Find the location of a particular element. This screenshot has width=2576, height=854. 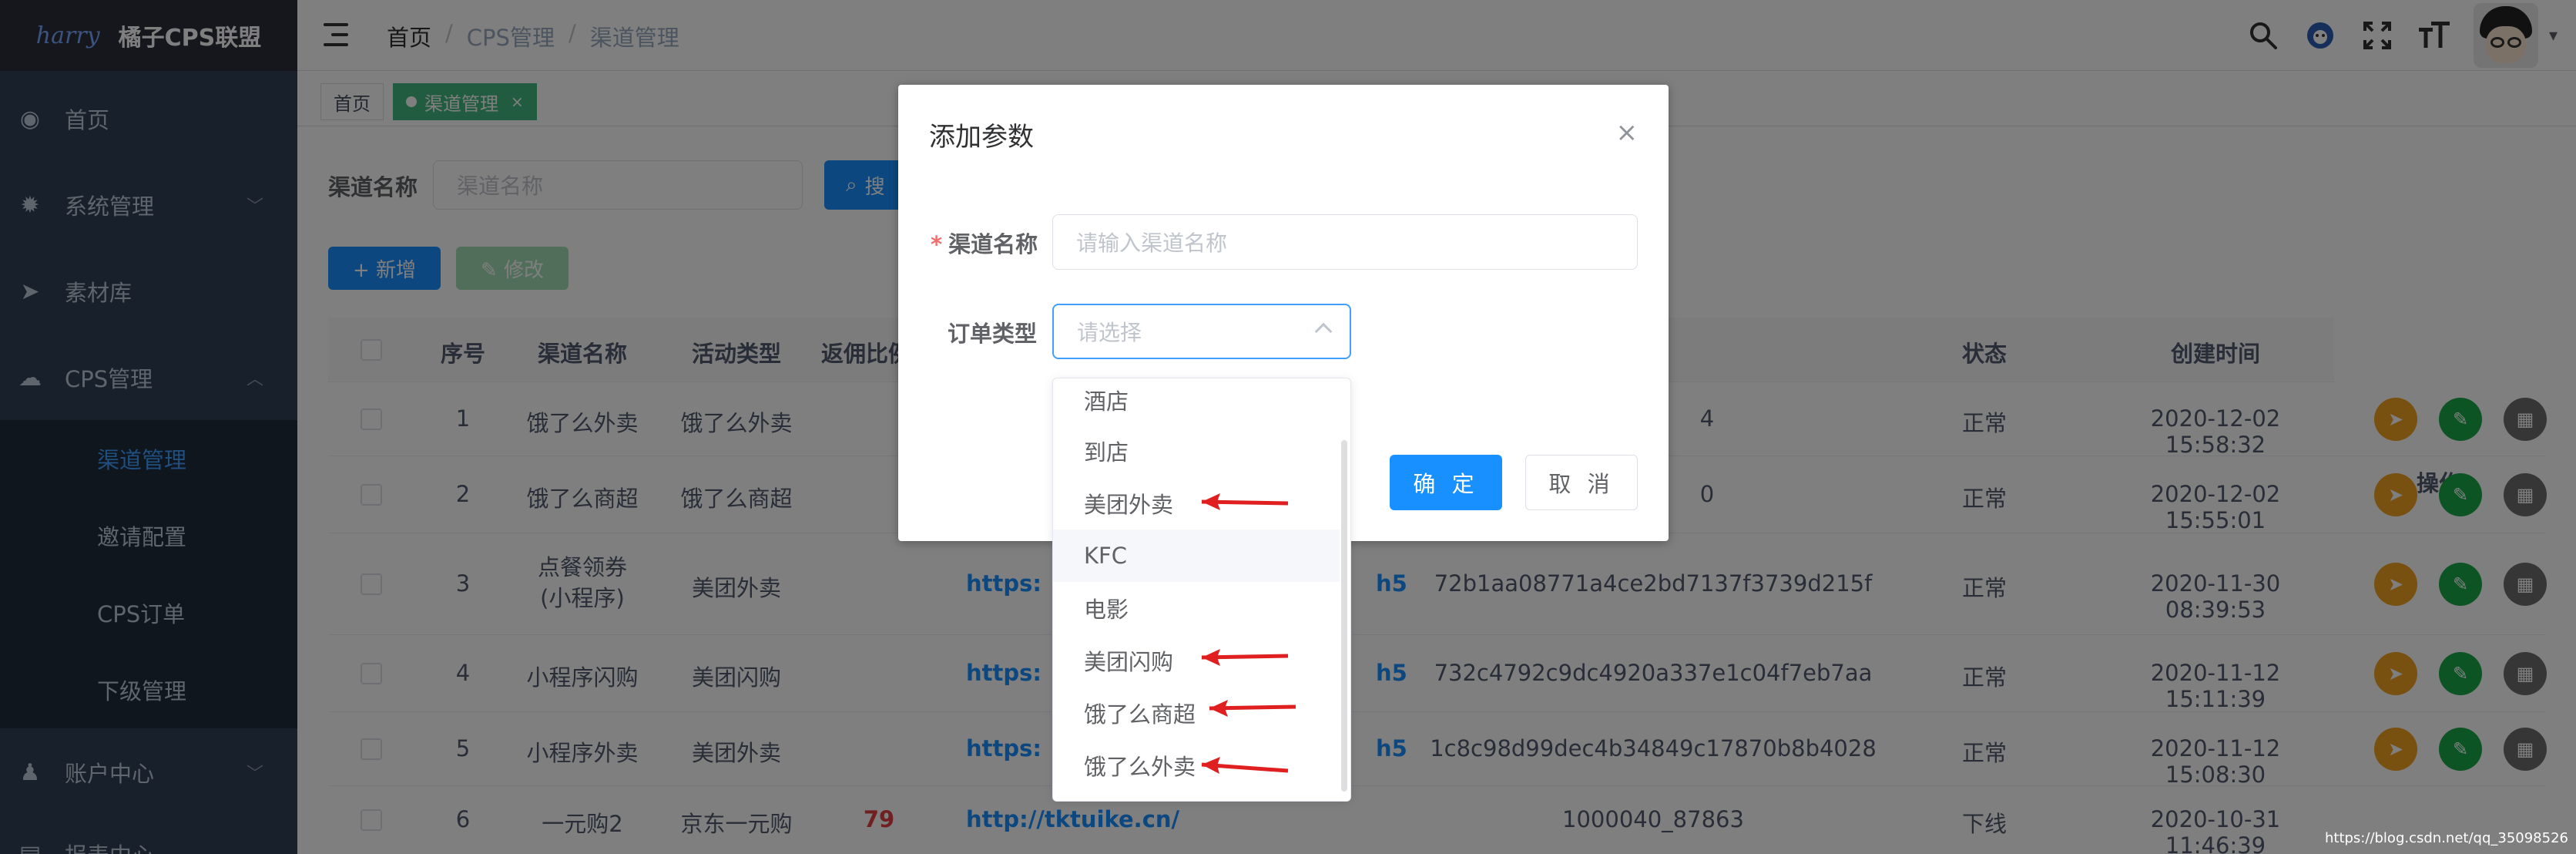

order-type-dropdown: 酒店 到店 美团外卖 KFC 电影 美团闪购 饿了么商超 饿了么外卖 is located at coordinates (1201, 590).